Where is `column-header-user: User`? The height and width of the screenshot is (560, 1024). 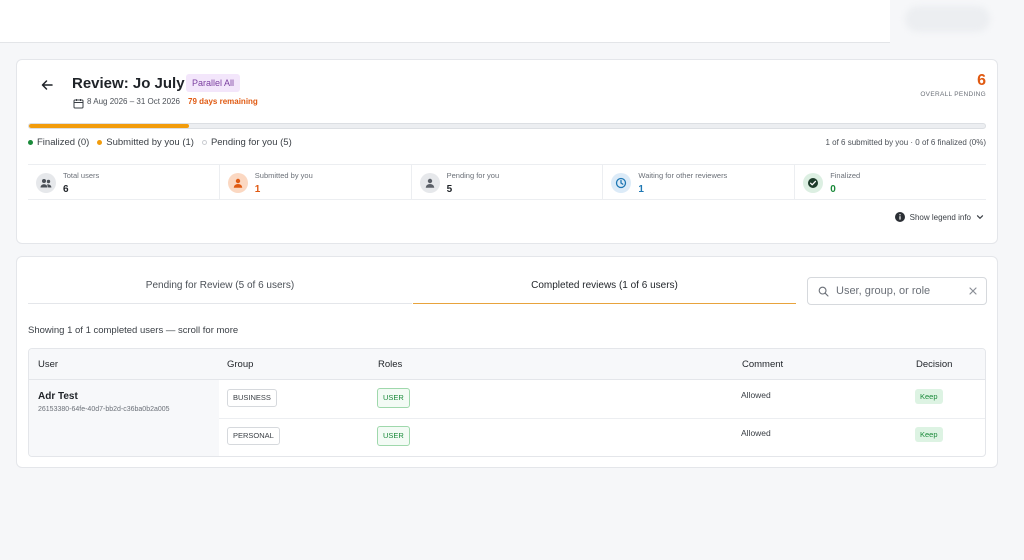
column-header-user: User is located at coordinates (48, 364).